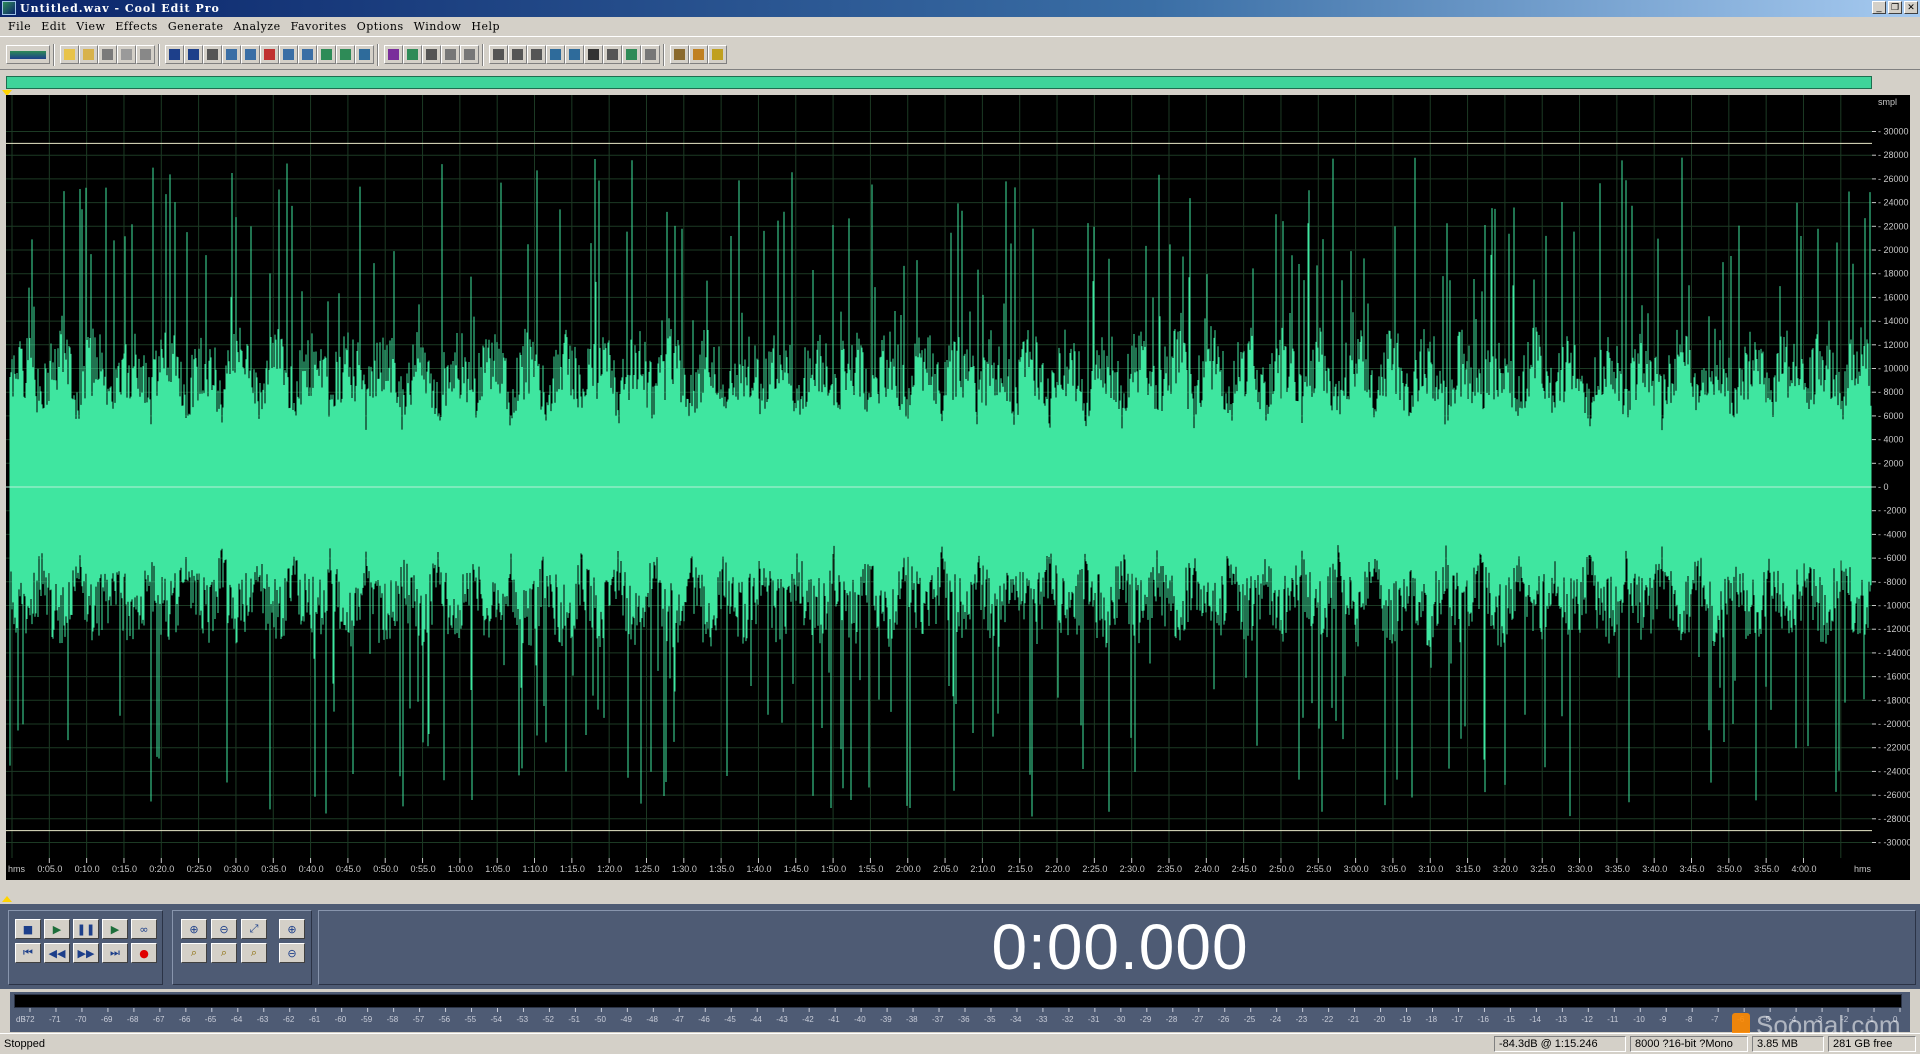  I want to click on play-looped-button, so click(555, 54).